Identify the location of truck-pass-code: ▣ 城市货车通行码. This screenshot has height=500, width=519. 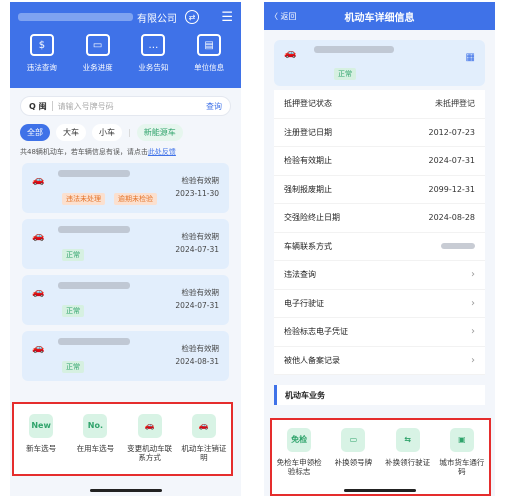
(462, 452).